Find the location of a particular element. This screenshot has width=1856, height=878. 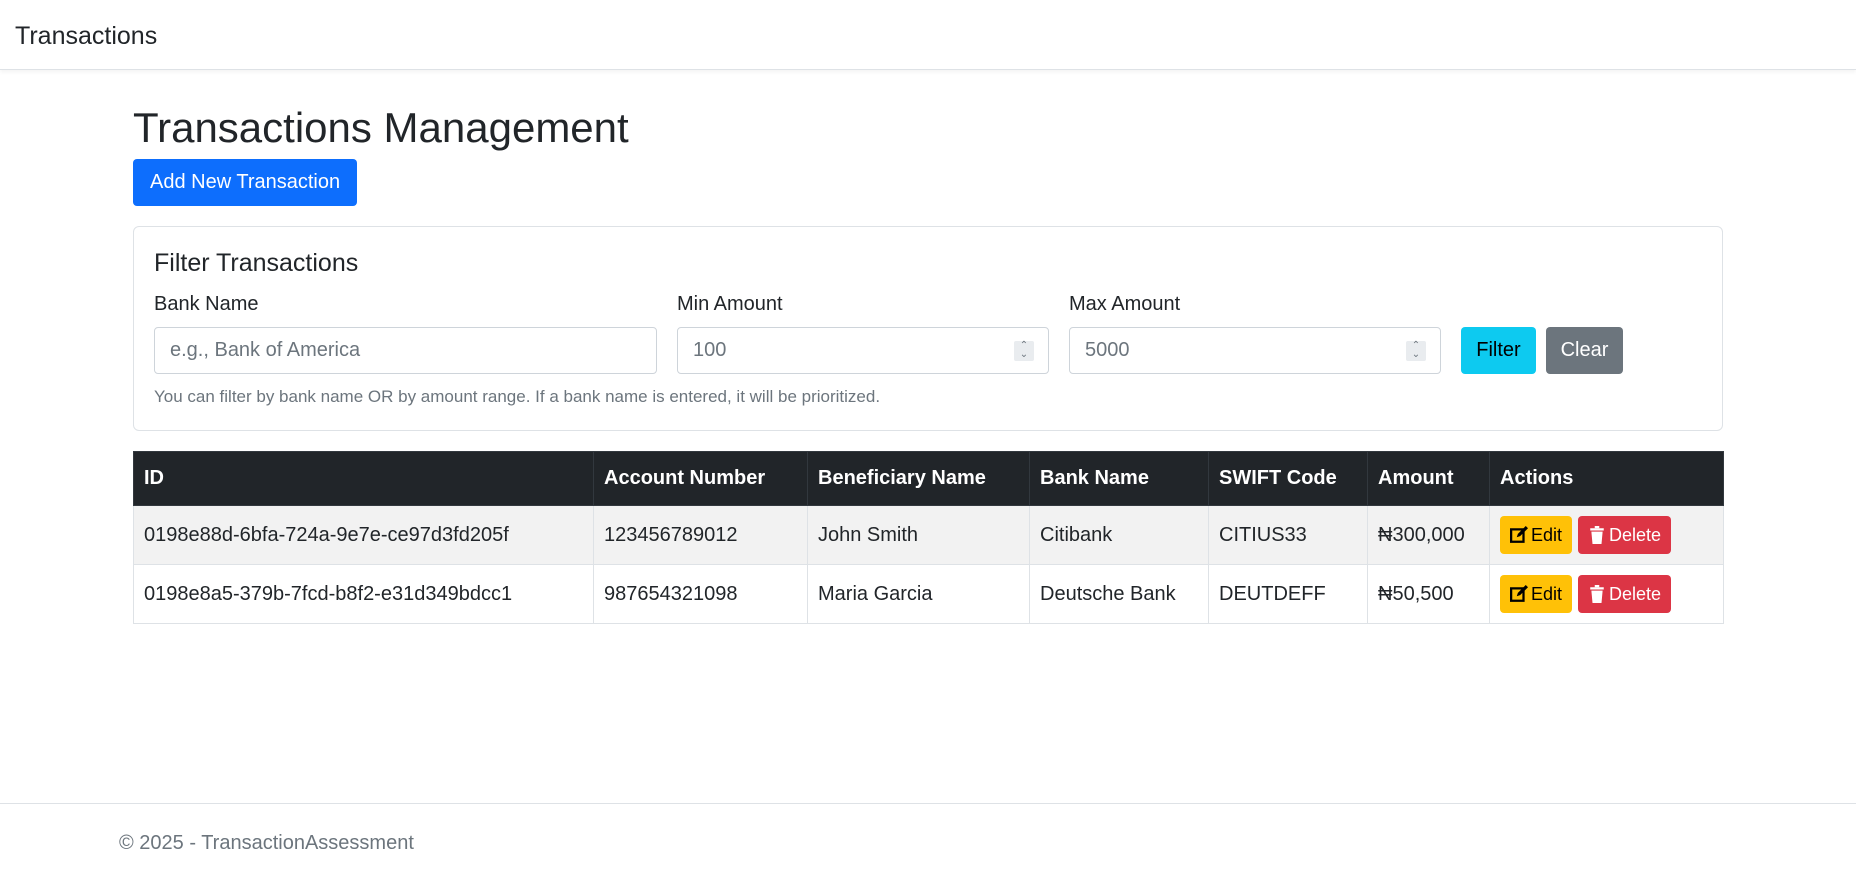

min-amount-value: 100 is located at coordinates (710, 350).